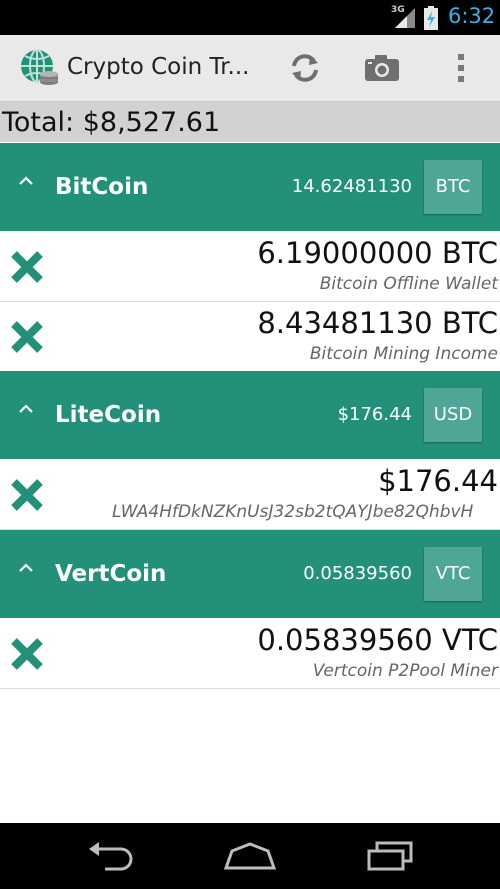 The image size is (500, 889). What do you see at coordinates (250, 267) in the screenshot?
I see `wallet-entry: 6.19000000 BTC Bitcoin Offline Wallet` at bounding box center [250, 267].